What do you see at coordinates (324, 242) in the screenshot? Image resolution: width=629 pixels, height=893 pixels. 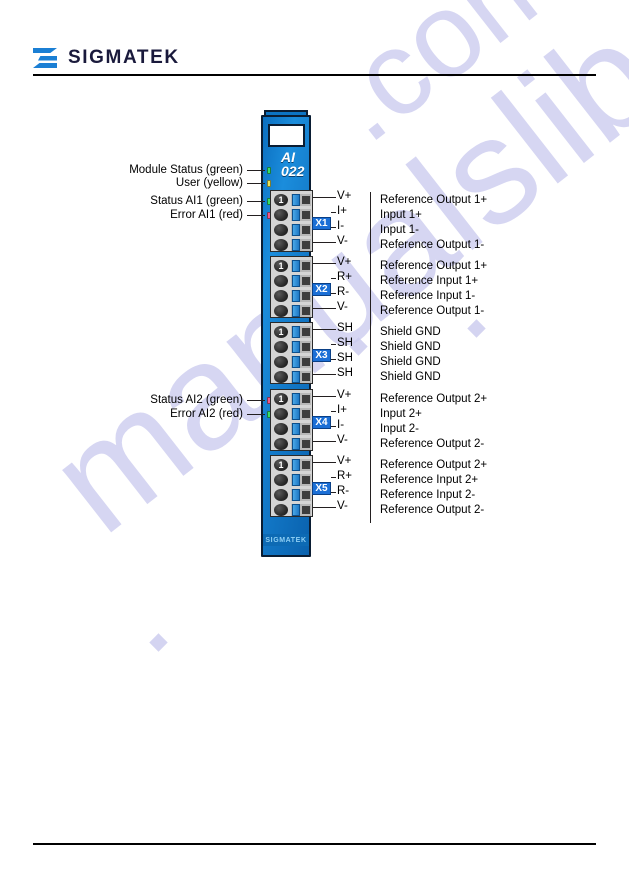 I see `leader-line-x1-pin4` at bounding box center [324, 242].